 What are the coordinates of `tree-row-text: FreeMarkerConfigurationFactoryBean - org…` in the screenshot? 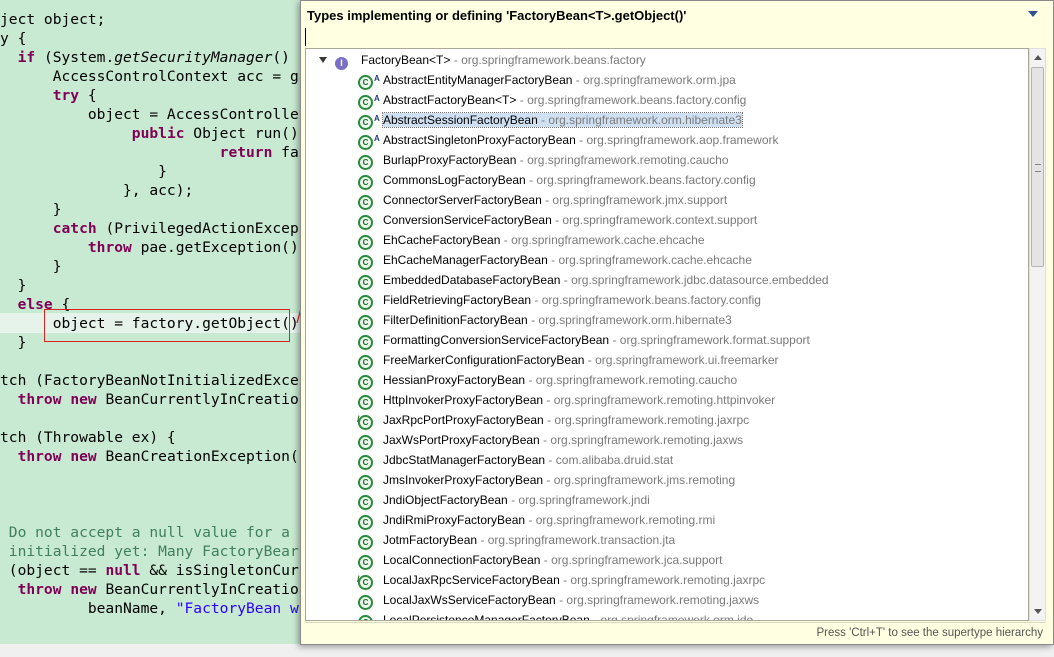 It's located at (581, 360).